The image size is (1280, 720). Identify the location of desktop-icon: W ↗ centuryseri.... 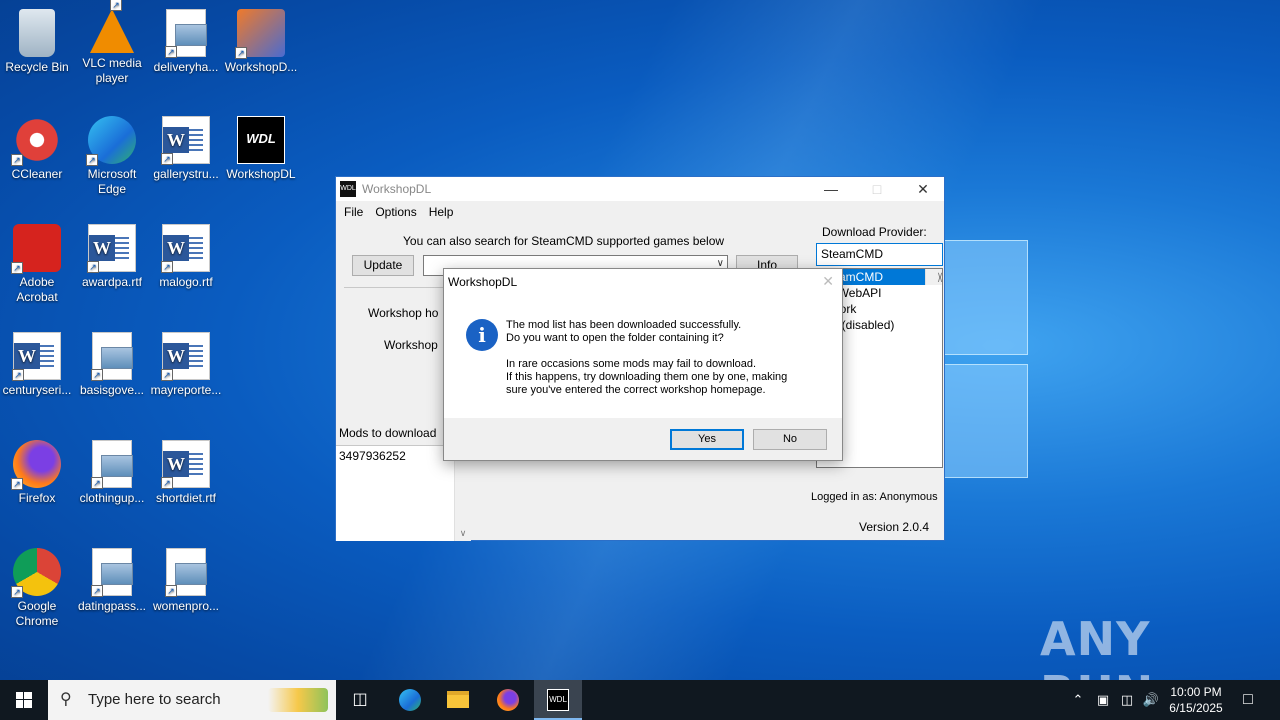
(37, 365).